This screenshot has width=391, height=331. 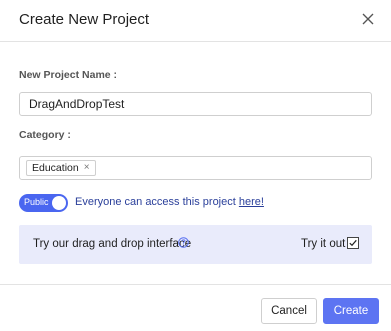 I want to click on try-it-out-checkbox, so click(x=353, y=243).